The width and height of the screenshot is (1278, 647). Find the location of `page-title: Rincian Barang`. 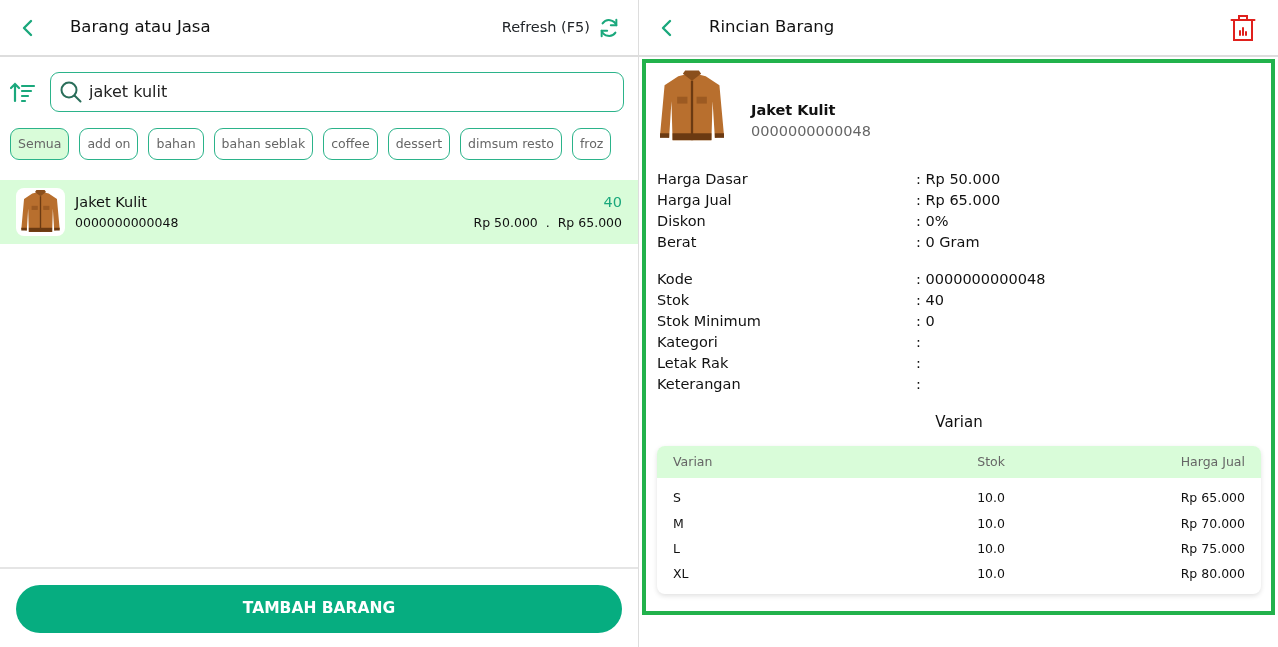

page-title: Rincian Barang is located at coordinates (772, 27).